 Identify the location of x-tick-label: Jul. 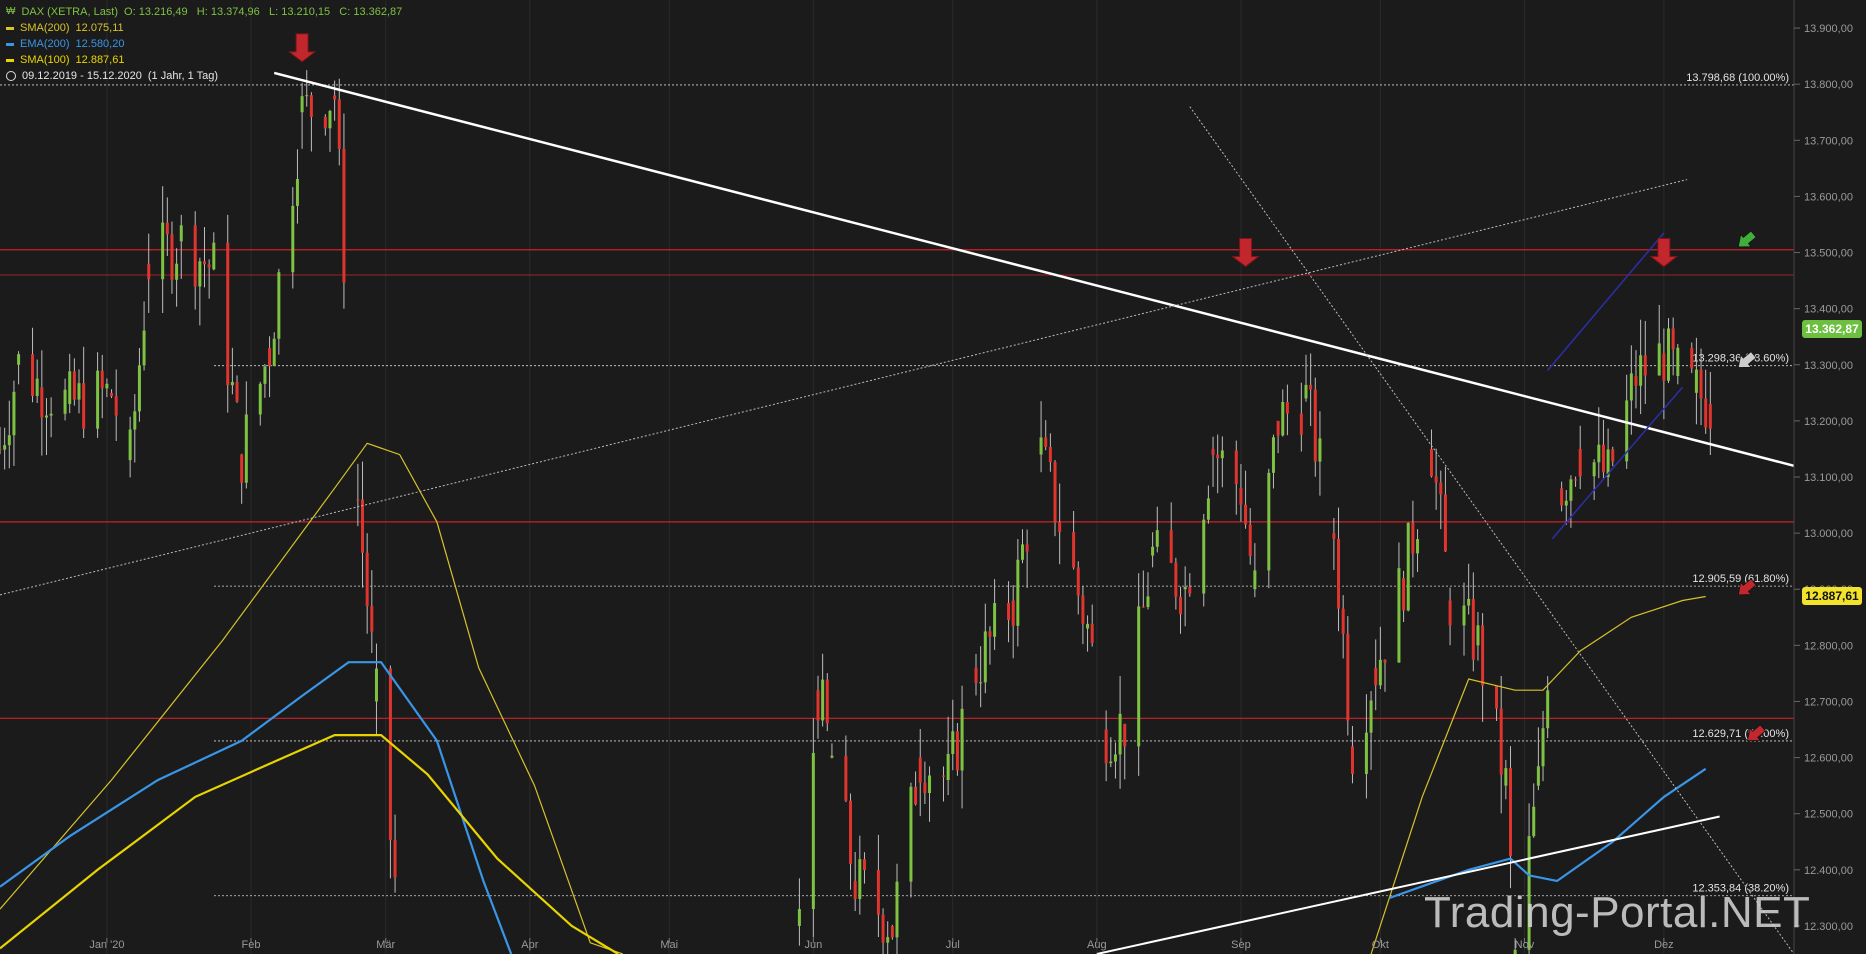
(953, 945).